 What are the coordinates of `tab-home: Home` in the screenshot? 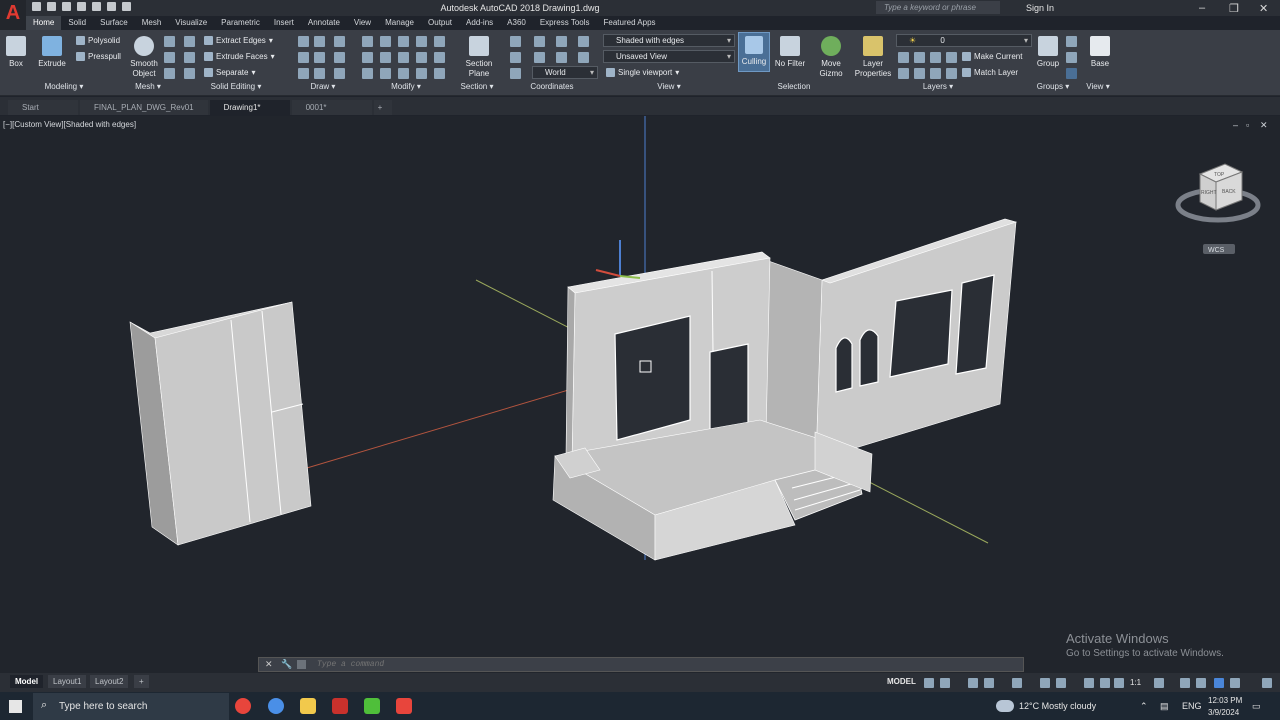 It's located at (44, 23).